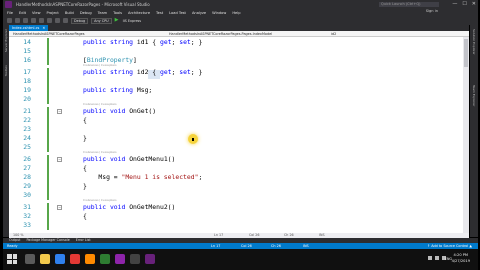 Image resolution: width=480 pixels, height=270 pixels. Describe the element at coordinates (474, 4) in the screenshot. I see `close-button: ✕` at that location.